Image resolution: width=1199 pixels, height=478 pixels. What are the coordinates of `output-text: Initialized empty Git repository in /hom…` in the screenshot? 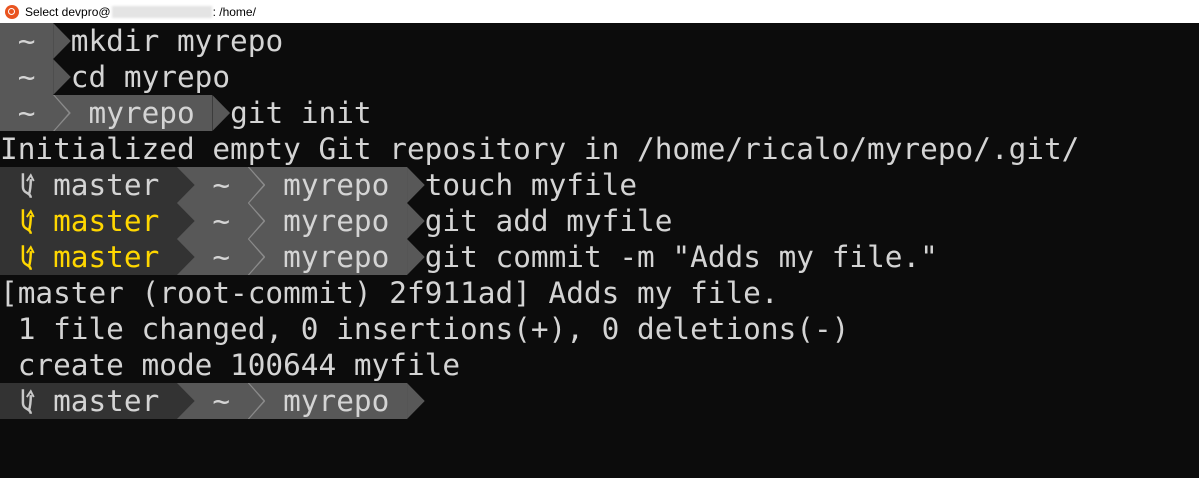 It's located at (540, 149).